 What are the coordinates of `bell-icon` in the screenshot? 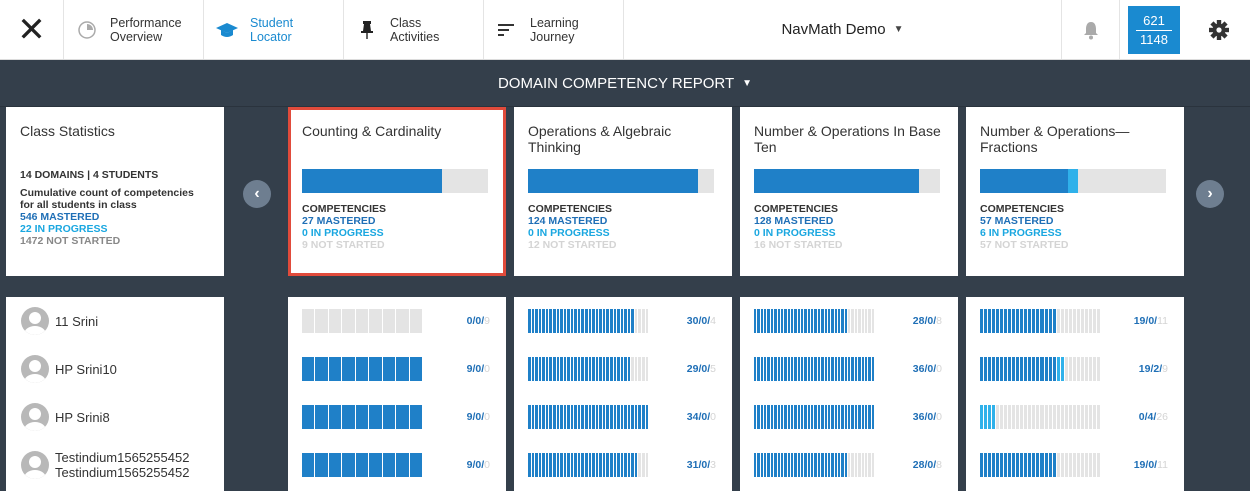 It's located at (1091, 29).